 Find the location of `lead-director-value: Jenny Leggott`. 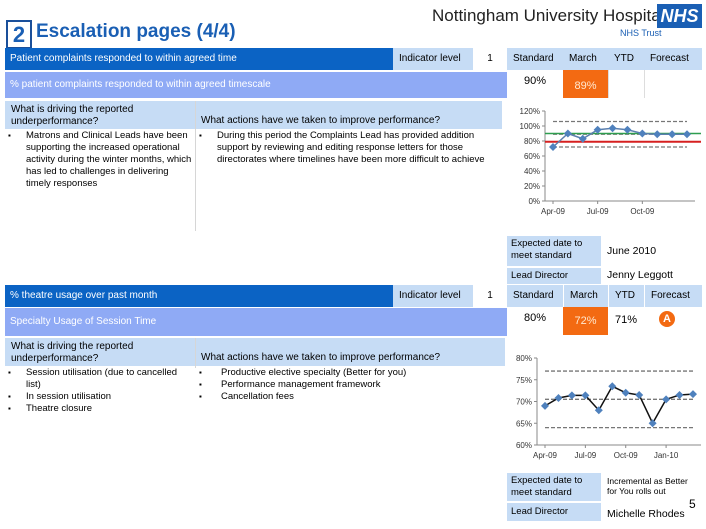

lead-director-value: Jenny Leggott is located at coordinates (640, 275).